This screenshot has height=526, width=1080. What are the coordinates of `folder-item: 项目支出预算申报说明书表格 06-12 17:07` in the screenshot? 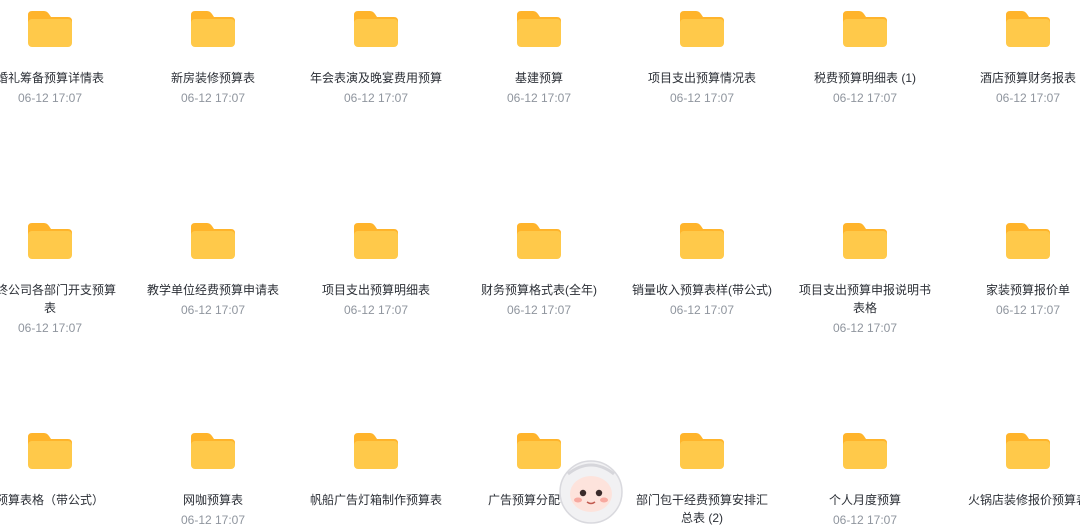 It's located at (865, 279).